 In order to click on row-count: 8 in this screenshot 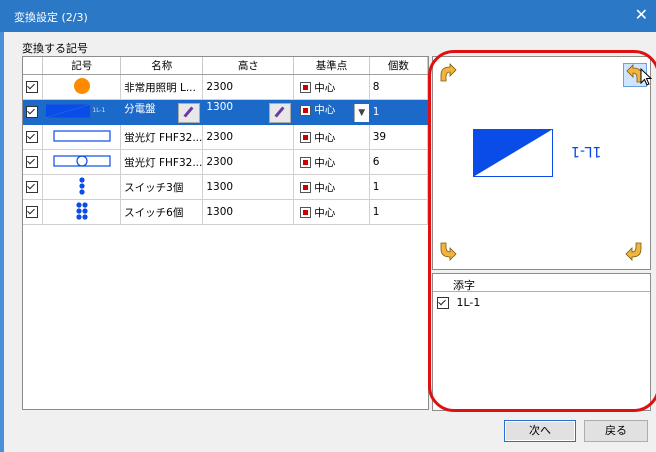, I will do `click(376, 87)`.